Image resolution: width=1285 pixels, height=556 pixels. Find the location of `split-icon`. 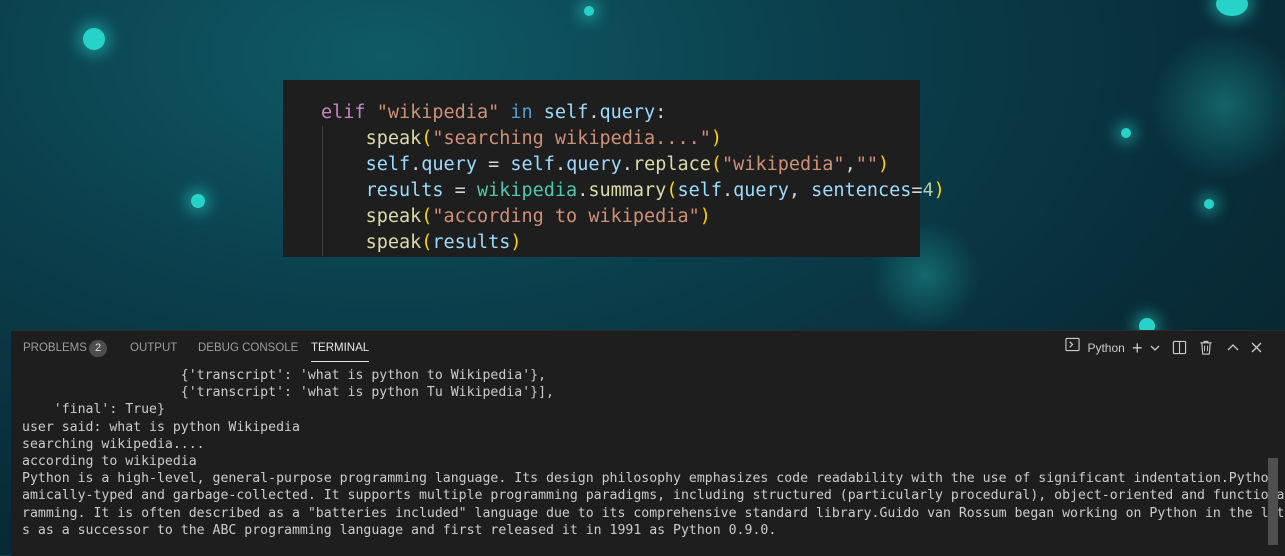

split-icon is located at coordinates (1179, 348).